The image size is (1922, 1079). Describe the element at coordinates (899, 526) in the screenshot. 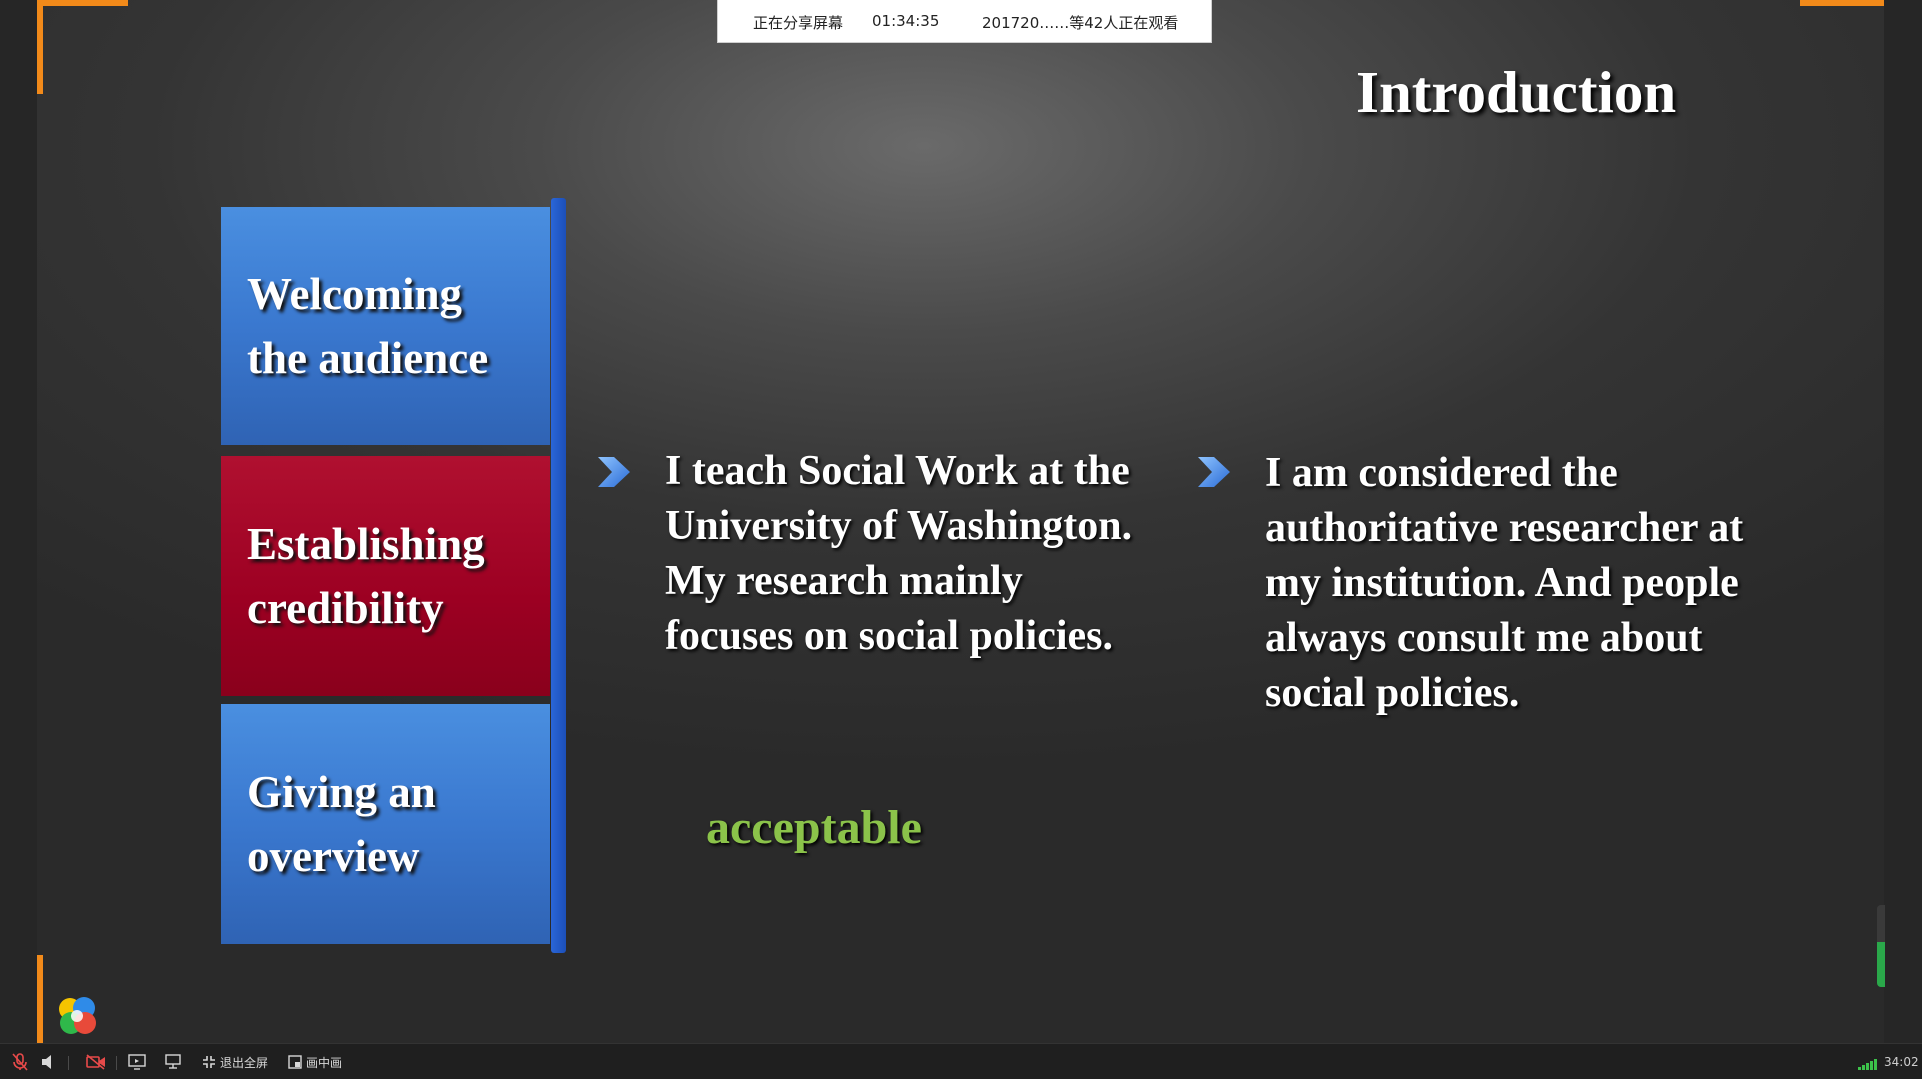

I see `bullet-line: University of Washington.` at that location.